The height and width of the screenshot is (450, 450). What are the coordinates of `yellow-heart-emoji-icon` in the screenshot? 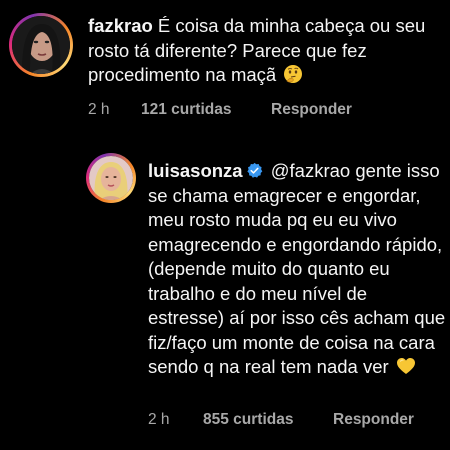 It's located at (405, 366).